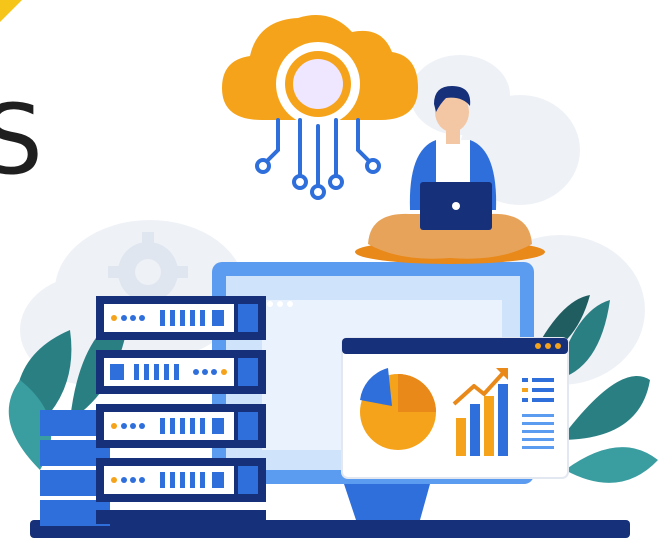 The height and width of the screenshot is (545, 658). What do you see at coordinates (11, 11) in the screenshot?
I see `corner-swoosh` at bounding box center [11, 11].